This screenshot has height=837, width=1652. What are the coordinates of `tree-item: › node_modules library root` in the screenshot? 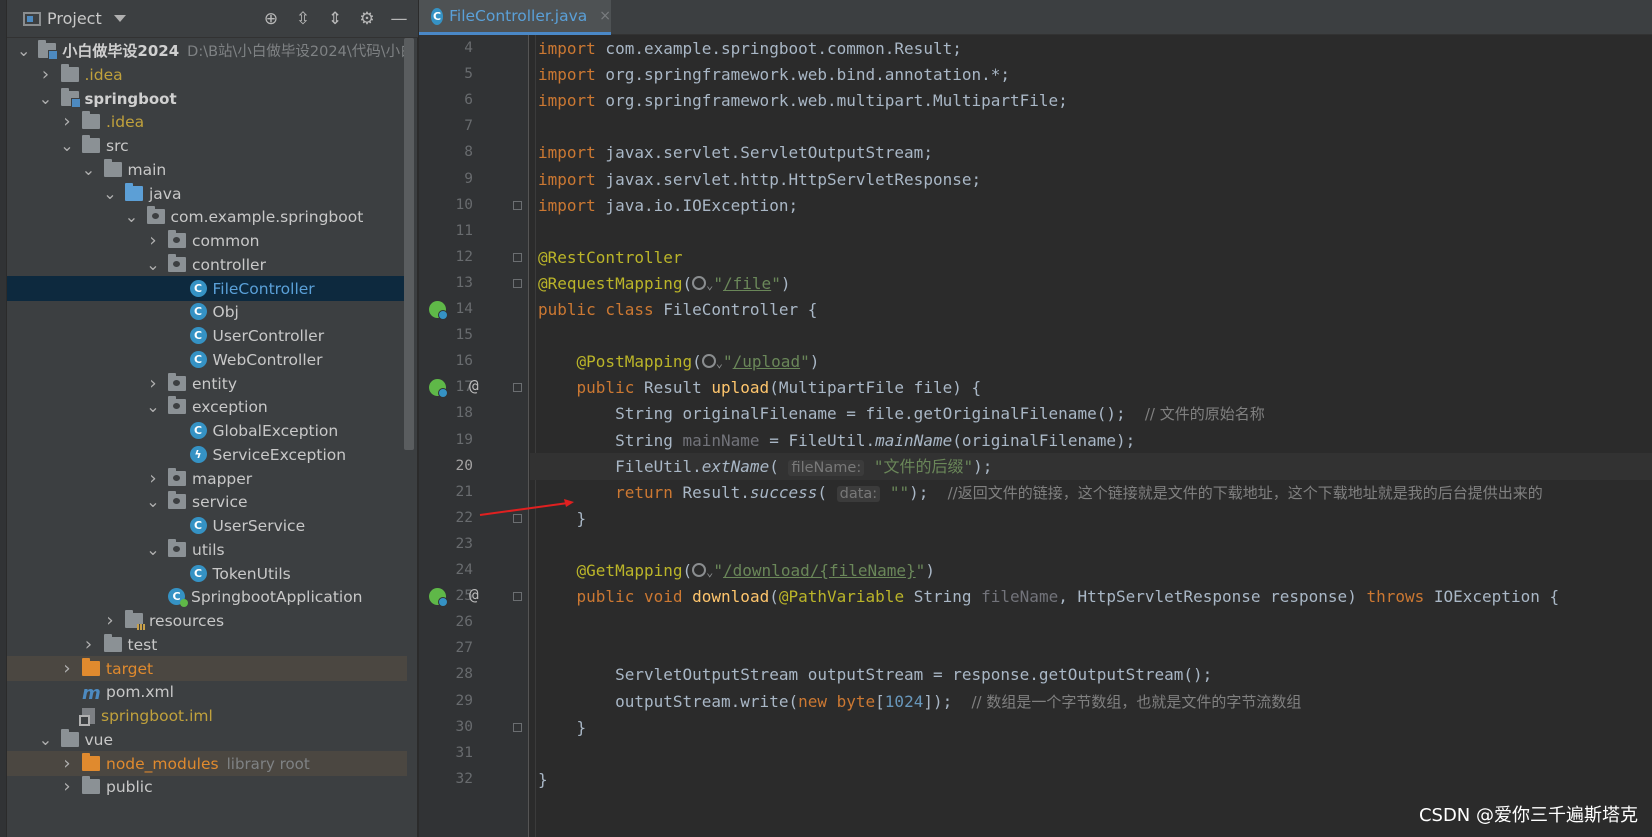 It's located at (207, 763).